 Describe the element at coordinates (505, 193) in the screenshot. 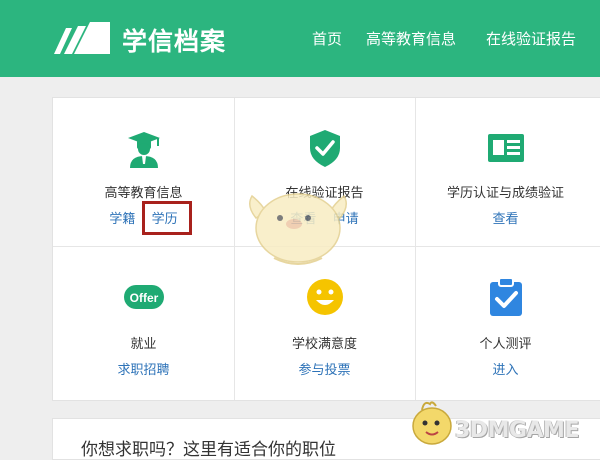

I see `cell-title: 学历认证与成绩验证` at that location.